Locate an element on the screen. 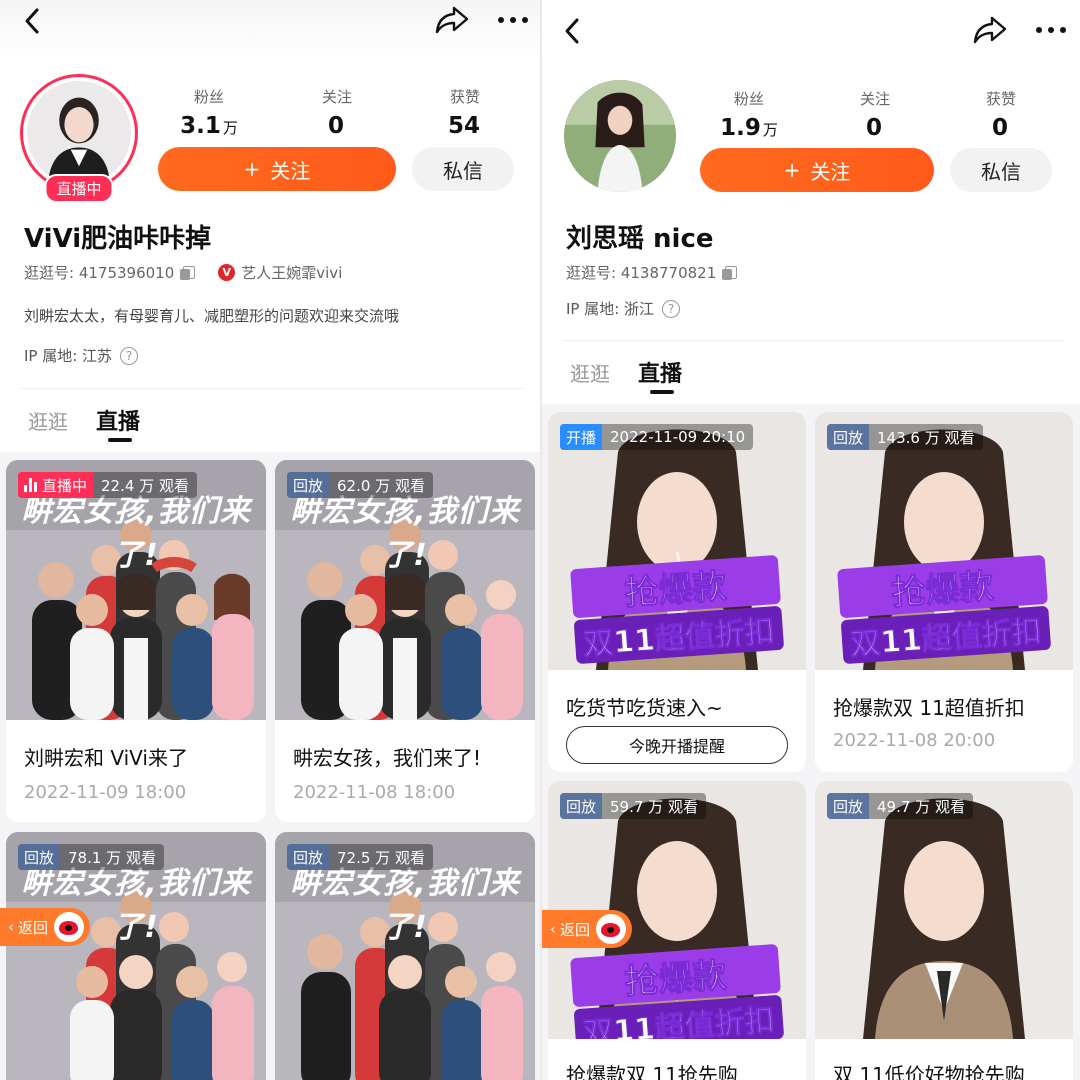  ip-text: IP 属地: 浙江 is located at coordinates (610, 309).